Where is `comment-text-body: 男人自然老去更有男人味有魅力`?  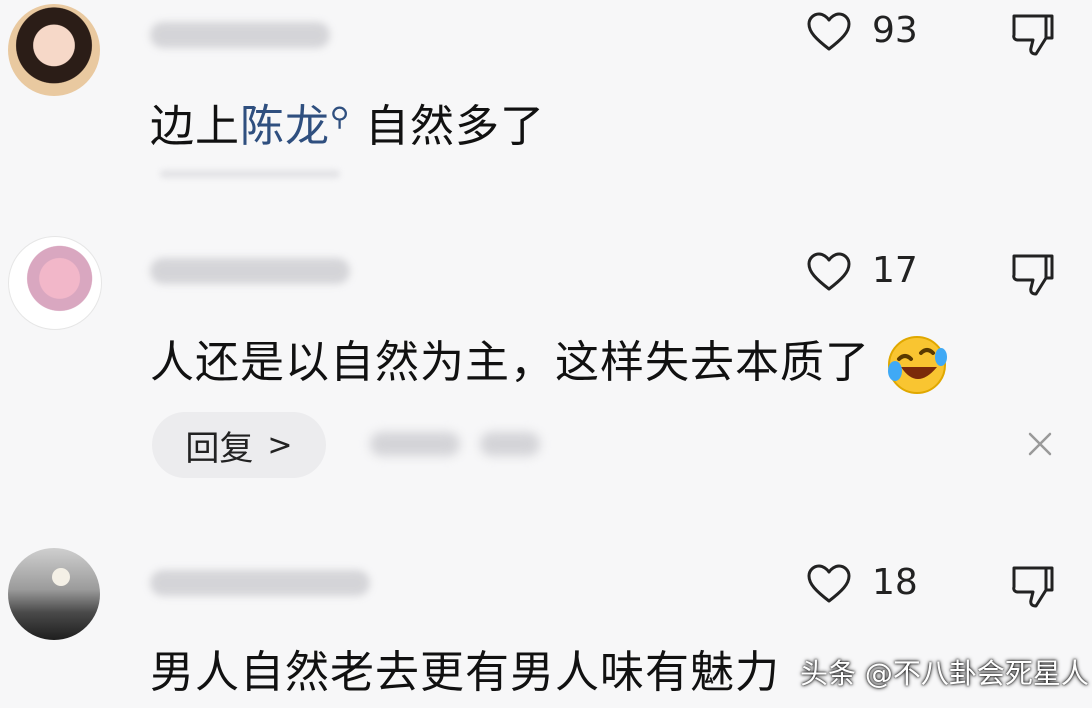
comment-text-body: 男人自然老去更有男人味有魅力 is located at coordinates (465, 672).